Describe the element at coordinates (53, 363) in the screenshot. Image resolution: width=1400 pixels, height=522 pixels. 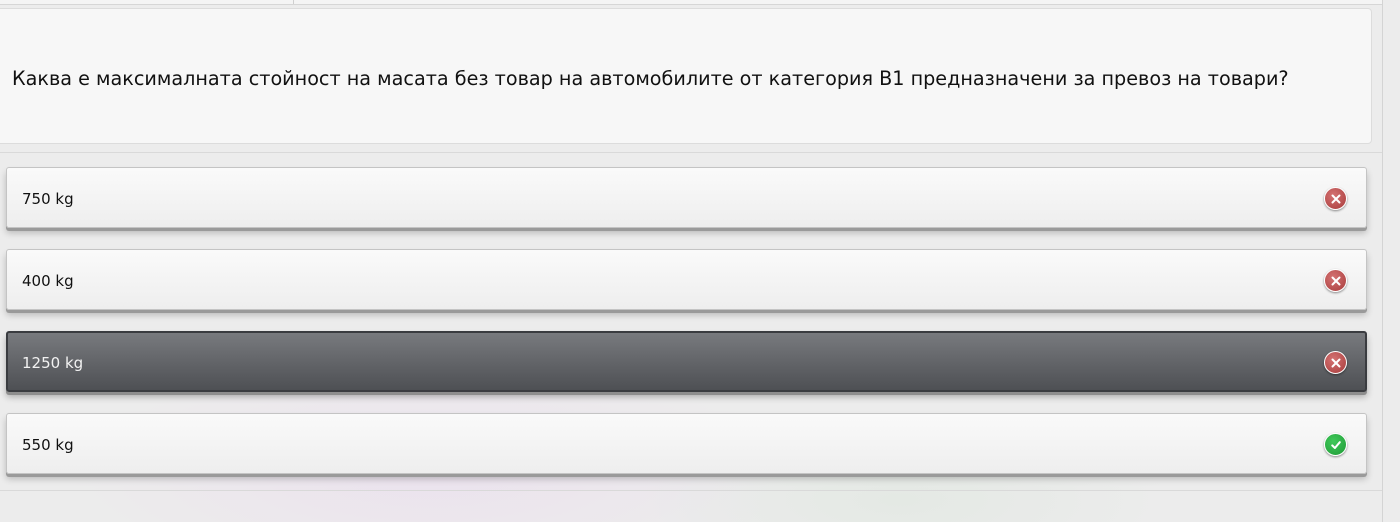
I see `answer-label: 1250 kg` at that location.